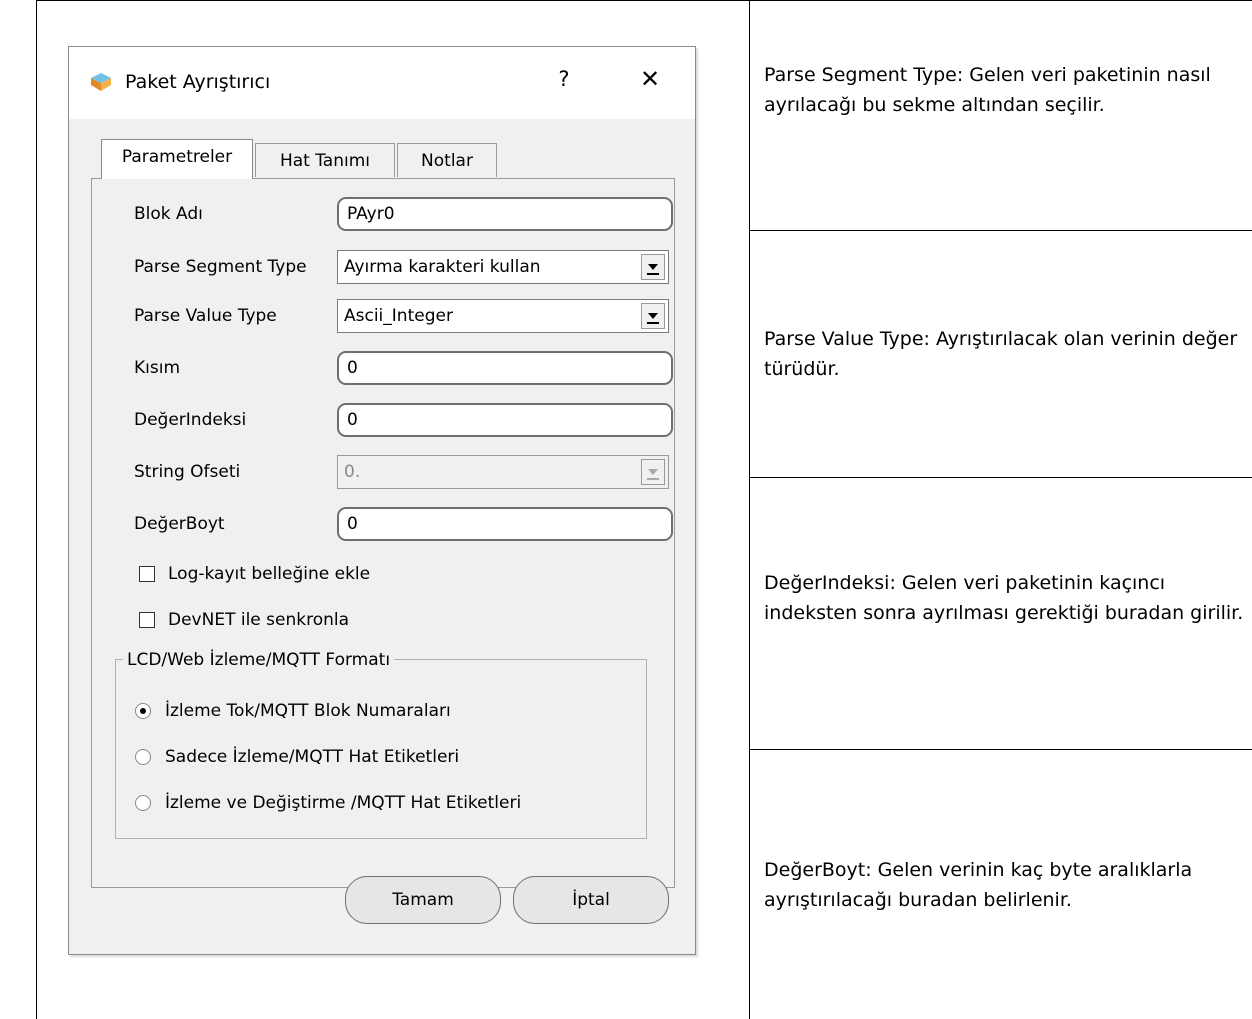 This screenshot has width=1252, height=1019. I want to click on parse-value-type-value: Ascii_Integer, so click(398, 316).